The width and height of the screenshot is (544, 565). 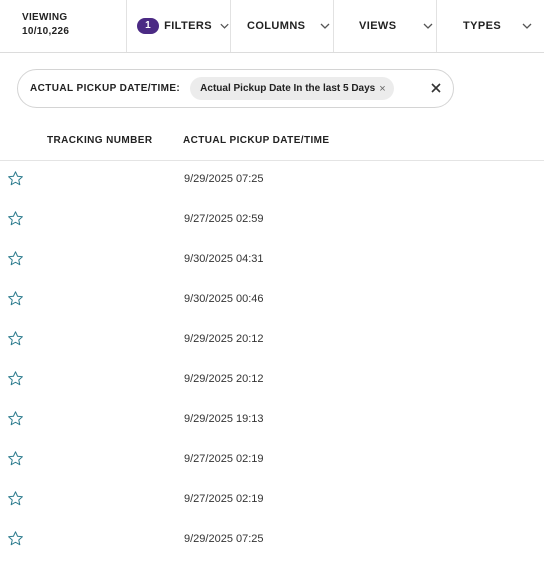 What do you see at coordinates (482, 26) in the screenshot?
I see `types-label: TYPES` at bounding box center [482, 26].